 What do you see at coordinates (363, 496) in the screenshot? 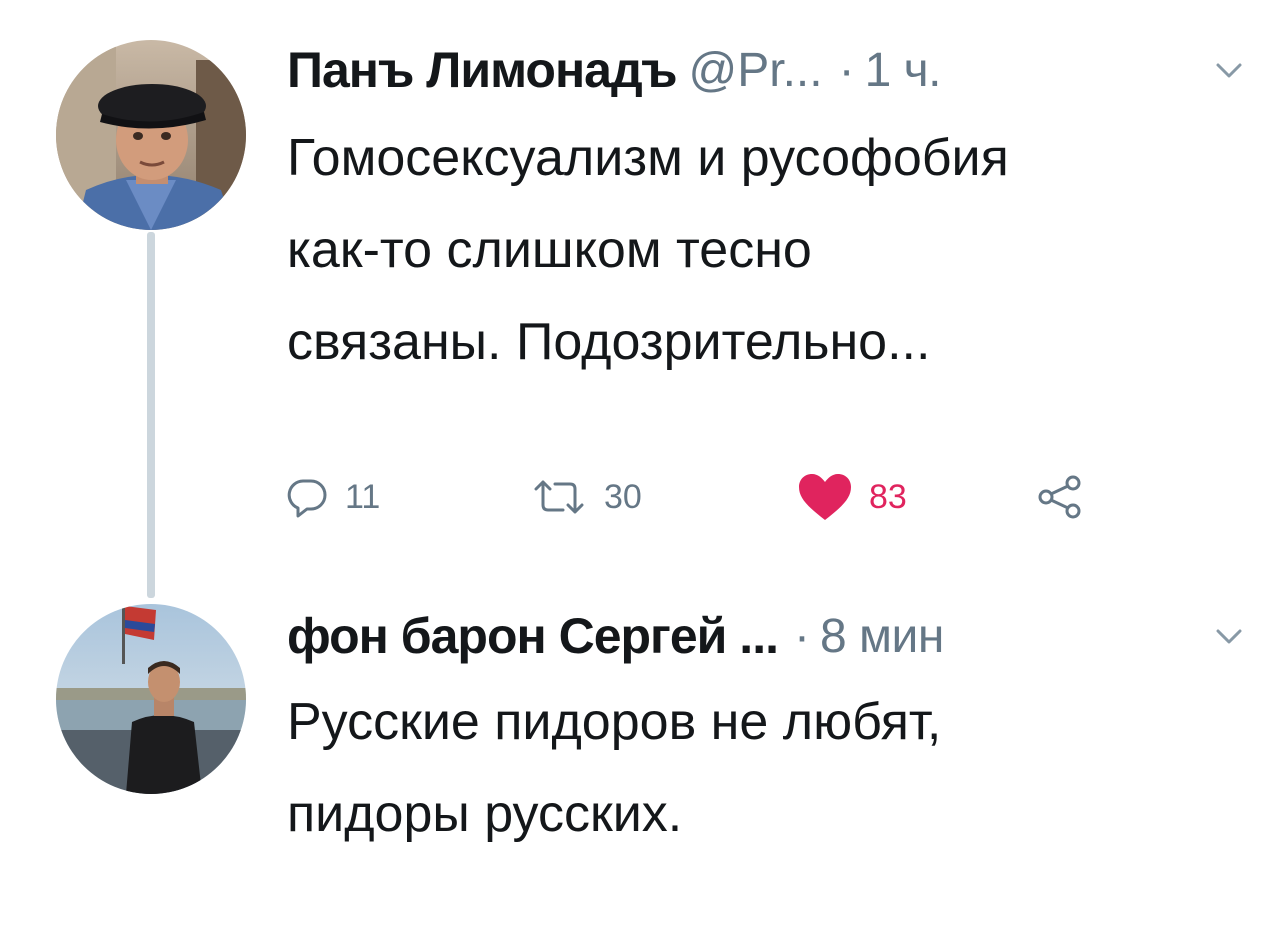
I see `reply-count: 11` at bounding box center [363, 496].